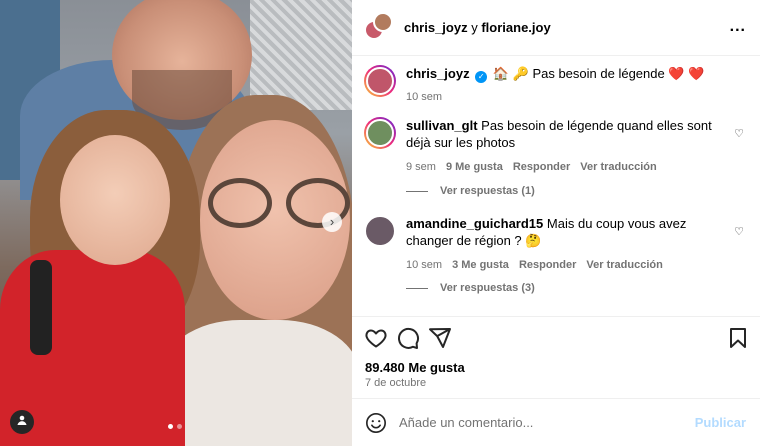  Describe the element at coordinates (415, 367) in the screenshot. I see `like-count: 89.480 Me gusta` at that location.